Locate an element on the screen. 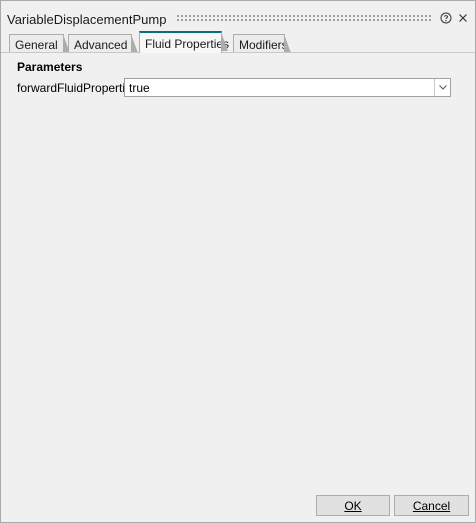 This screenshot has height=523, width=476. ok-button-label: OK is located at coordinates (353, 505).